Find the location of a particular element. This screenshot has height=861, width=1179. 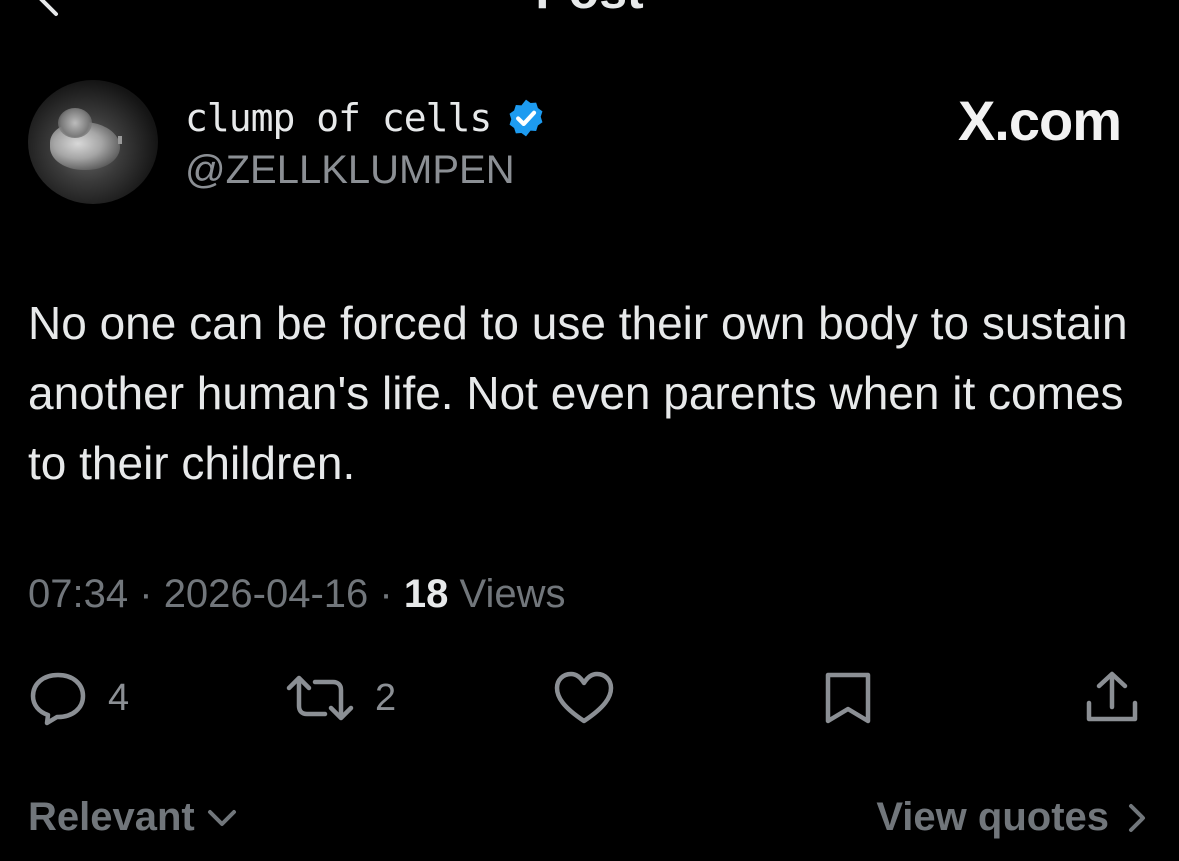

chevron-down-icon is located at coordinates (221, 817).